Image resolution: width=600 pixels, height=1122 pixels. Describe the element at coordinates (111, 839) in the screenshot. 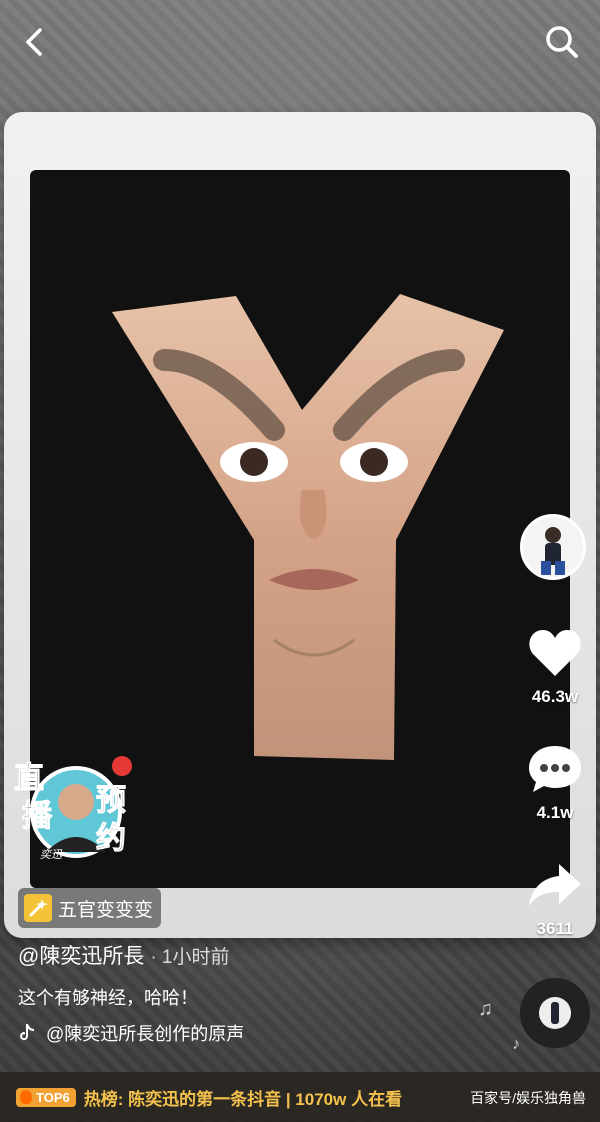

I see `badge-char: 约` at that location.